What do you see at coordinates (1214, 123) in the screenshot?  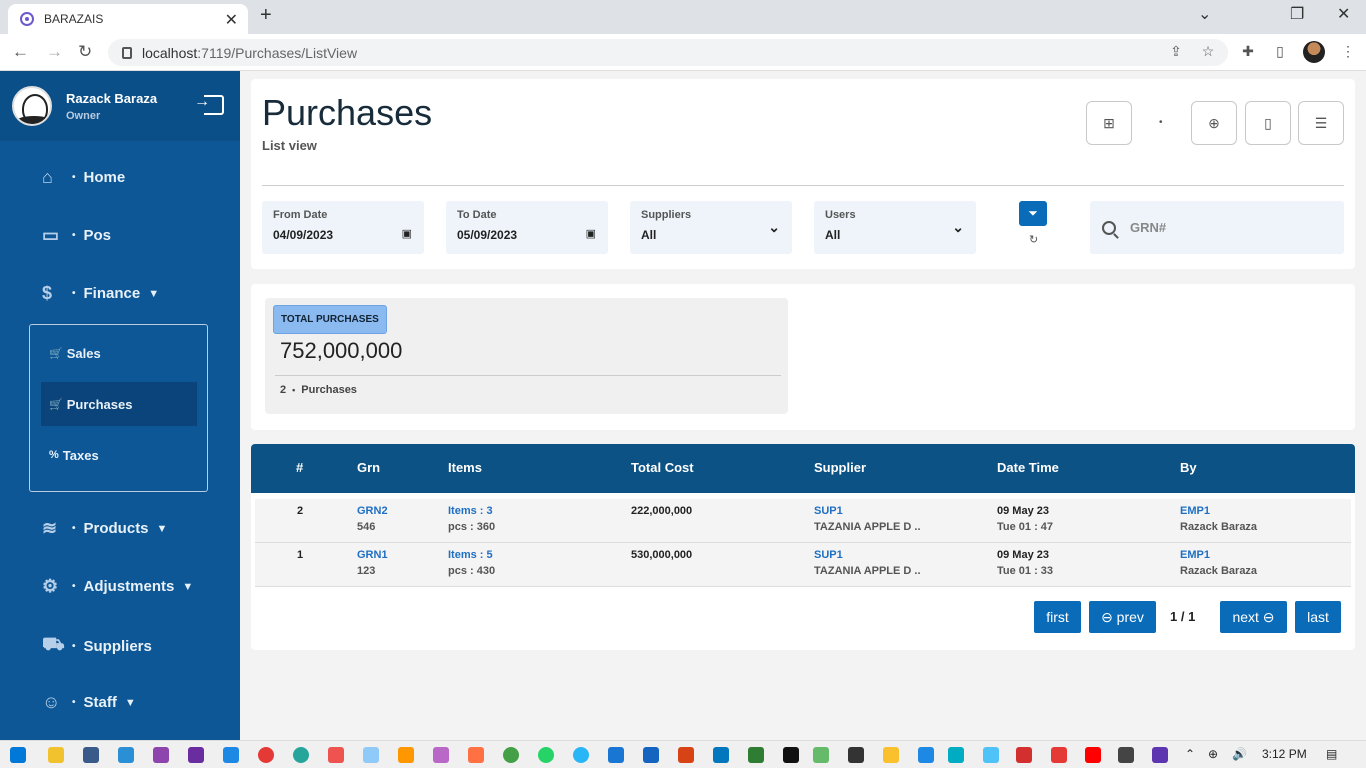 I see `add-button: ⊕` at bounding box center [1214, 123].